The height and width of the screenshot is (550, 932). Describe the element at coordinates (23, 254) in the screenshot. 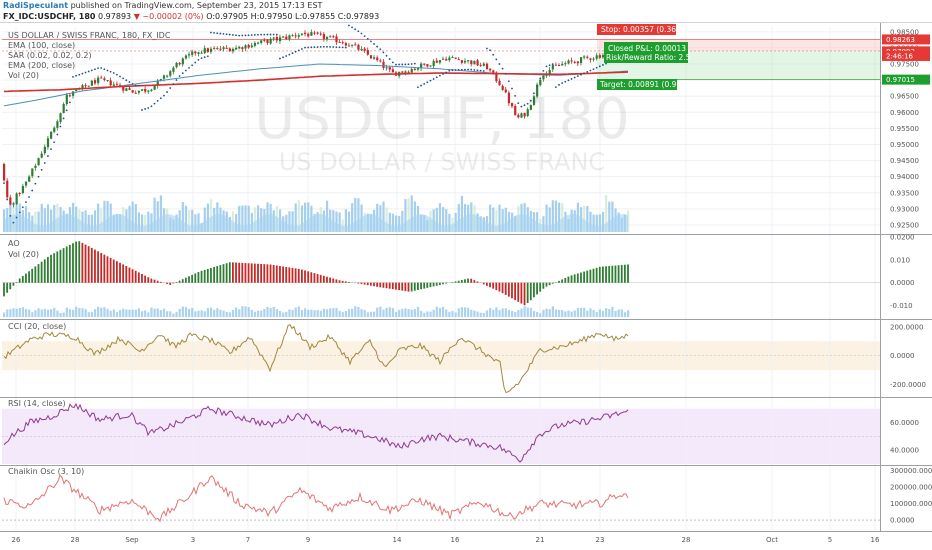

I see `ao-vol-label: Vol (20)` at that location.